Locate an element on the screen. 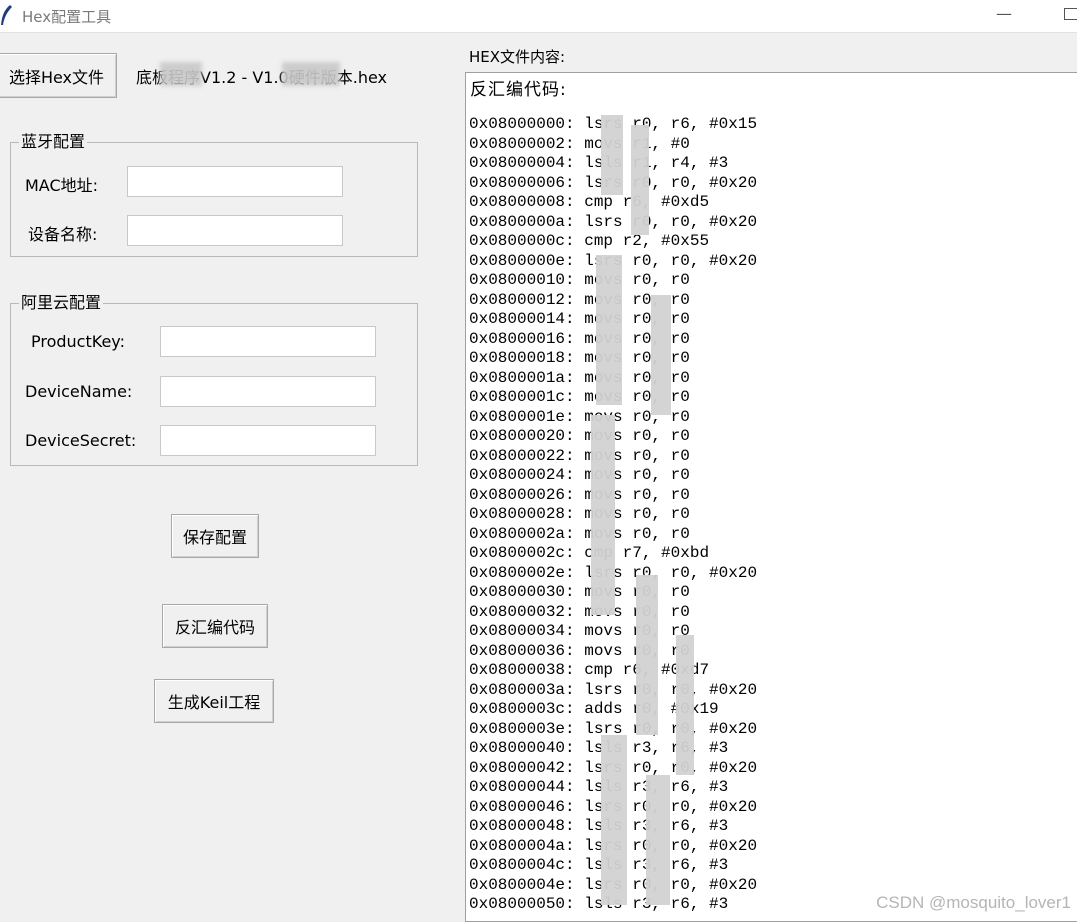 Image resolution: width=1077 pixels, height=922 pixels. bt-device-name-input is located at coordinates (235, 230).